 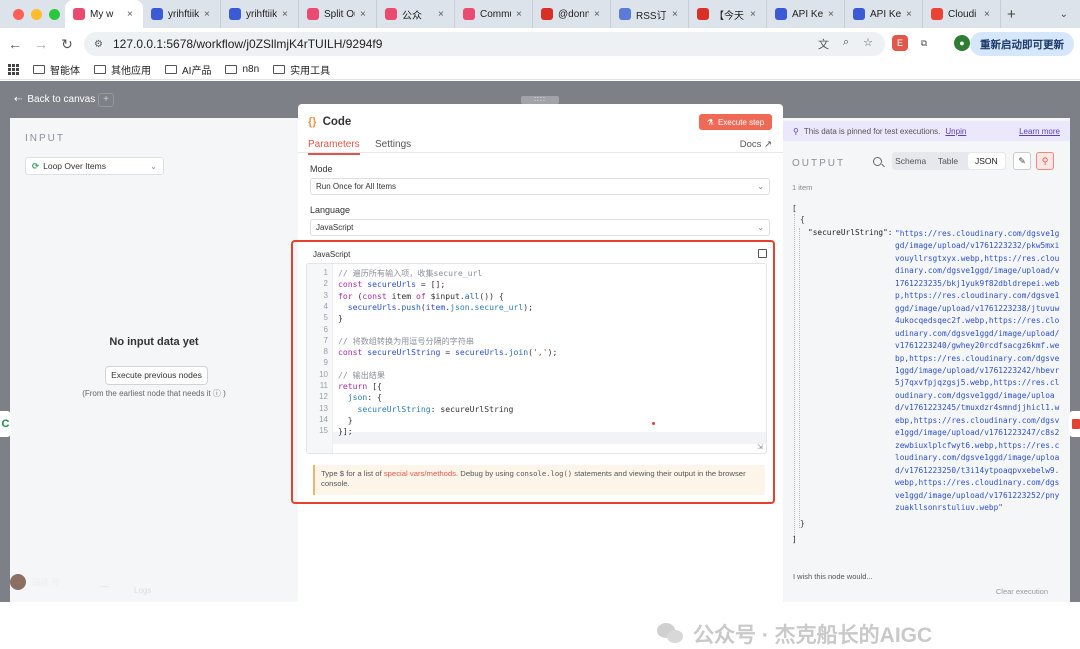 I want to click on bookmark-folder: AI产品, so click(x=188, y=69).